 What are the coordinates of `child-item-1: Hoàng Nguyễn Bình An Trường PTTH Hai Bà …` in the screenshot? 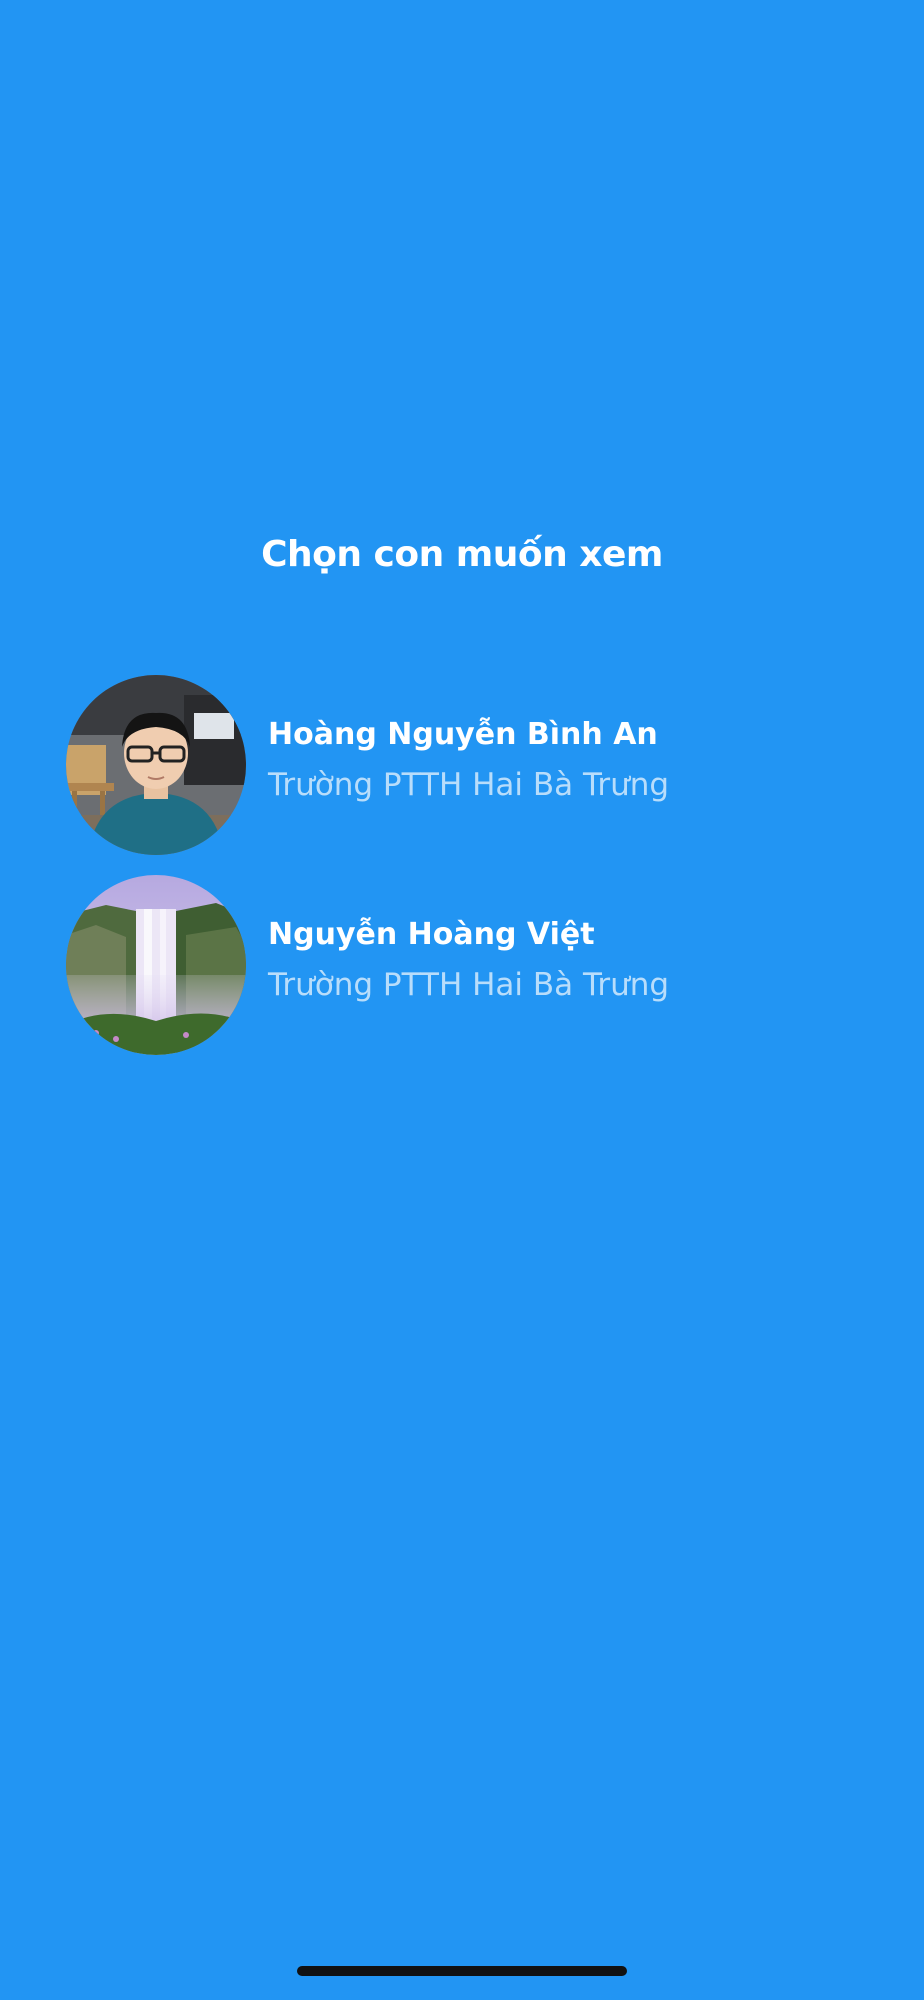 It's located at (466, 765).